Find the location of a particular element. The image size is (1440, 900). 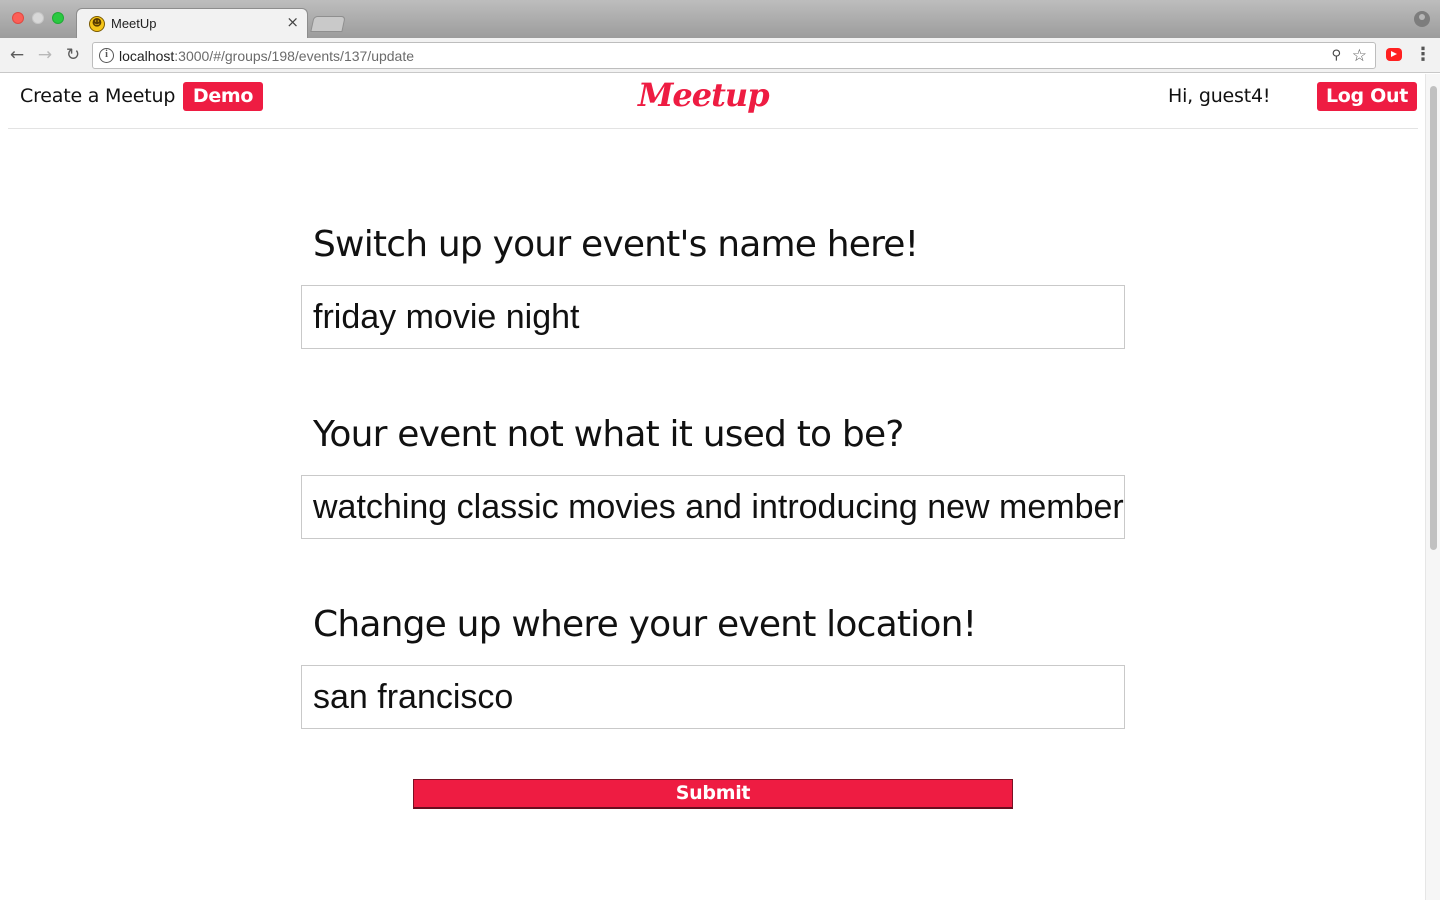

profile-icon is located at coordinates (1422, 19).